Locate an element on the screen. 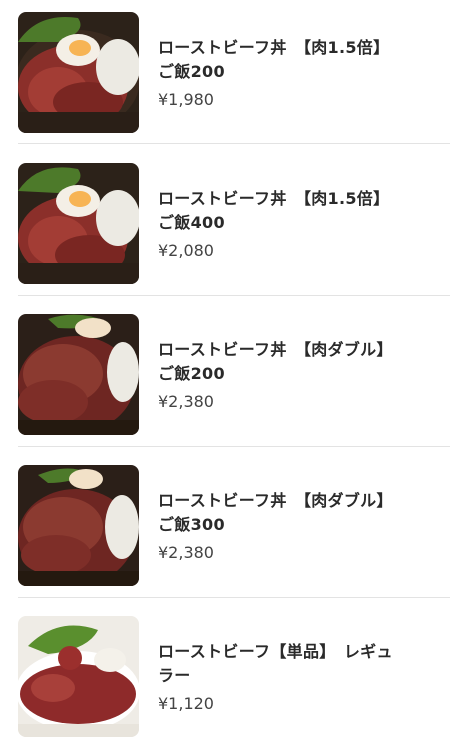 The height and width of the screenshot is (749, 450). item-price: ¥1,980 is located at coordinates (186, 99).